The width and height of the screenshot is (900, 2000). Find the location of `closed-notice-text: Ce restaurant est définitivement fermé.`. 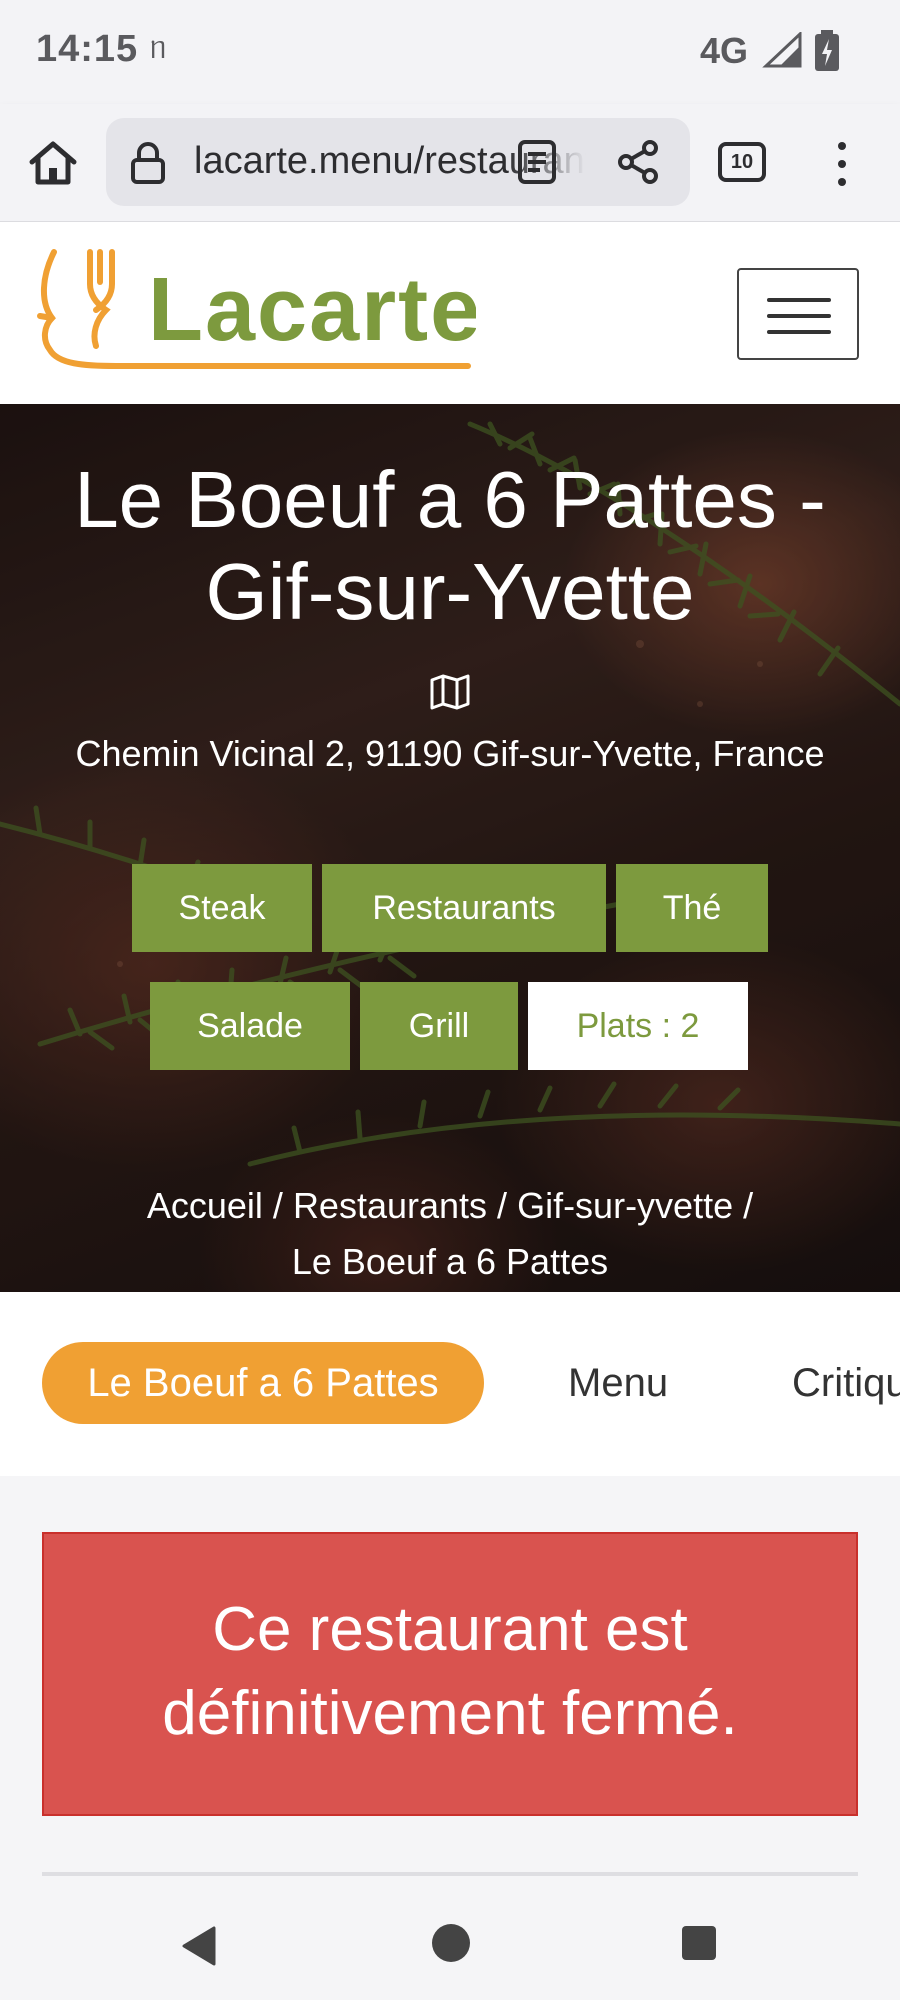

closed-notice-text: Ce restaurant est définitivement fermé. is located at coordinates (450, 1671).